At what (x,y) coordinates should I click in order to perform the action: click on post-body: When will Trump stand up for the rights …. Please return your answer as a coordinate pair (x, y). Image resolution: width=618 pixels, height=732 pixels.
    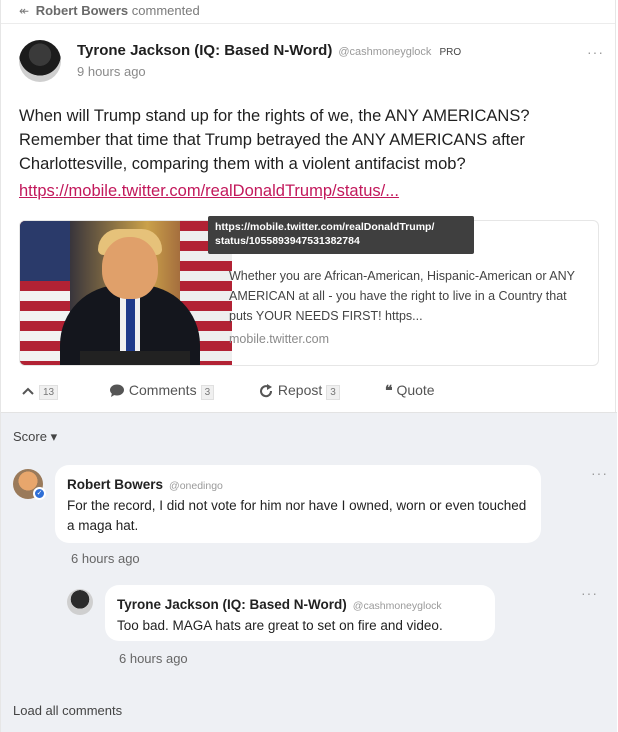
    Looking at the image, I should click on (274, 140).